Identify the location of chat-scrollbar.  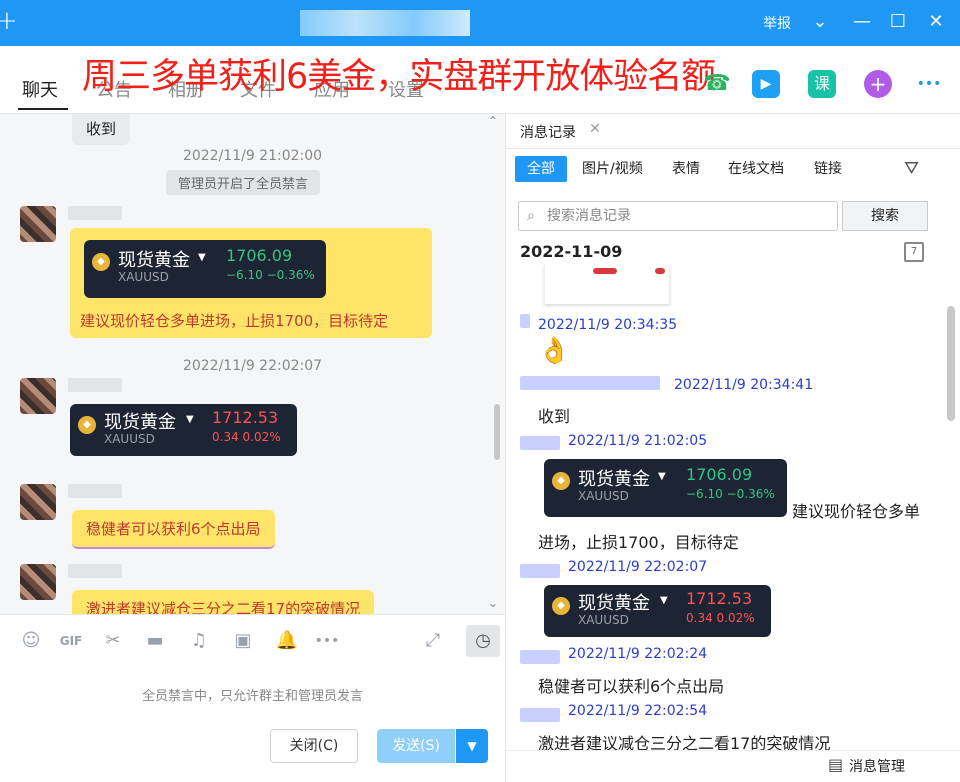
(497, 432).